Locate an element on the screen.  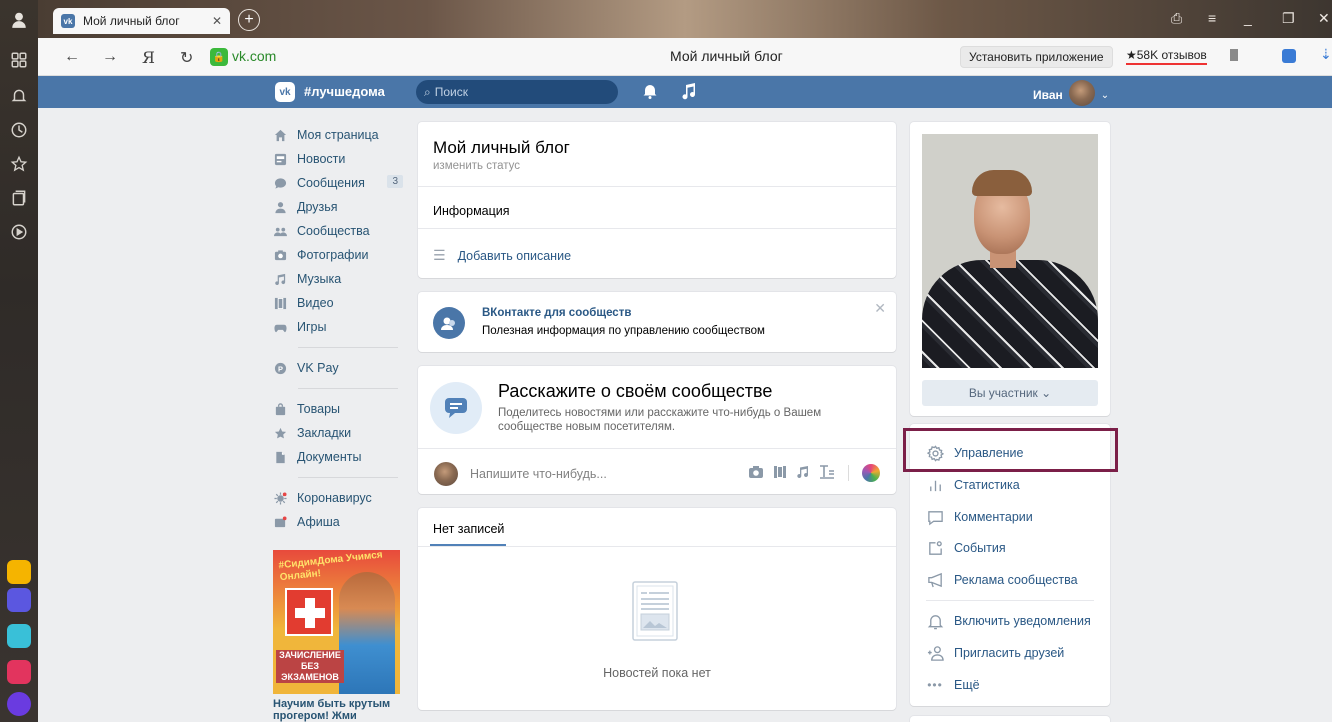
sidebar-item-messages: Сообщения 3 is located at coordinates (338, 183).